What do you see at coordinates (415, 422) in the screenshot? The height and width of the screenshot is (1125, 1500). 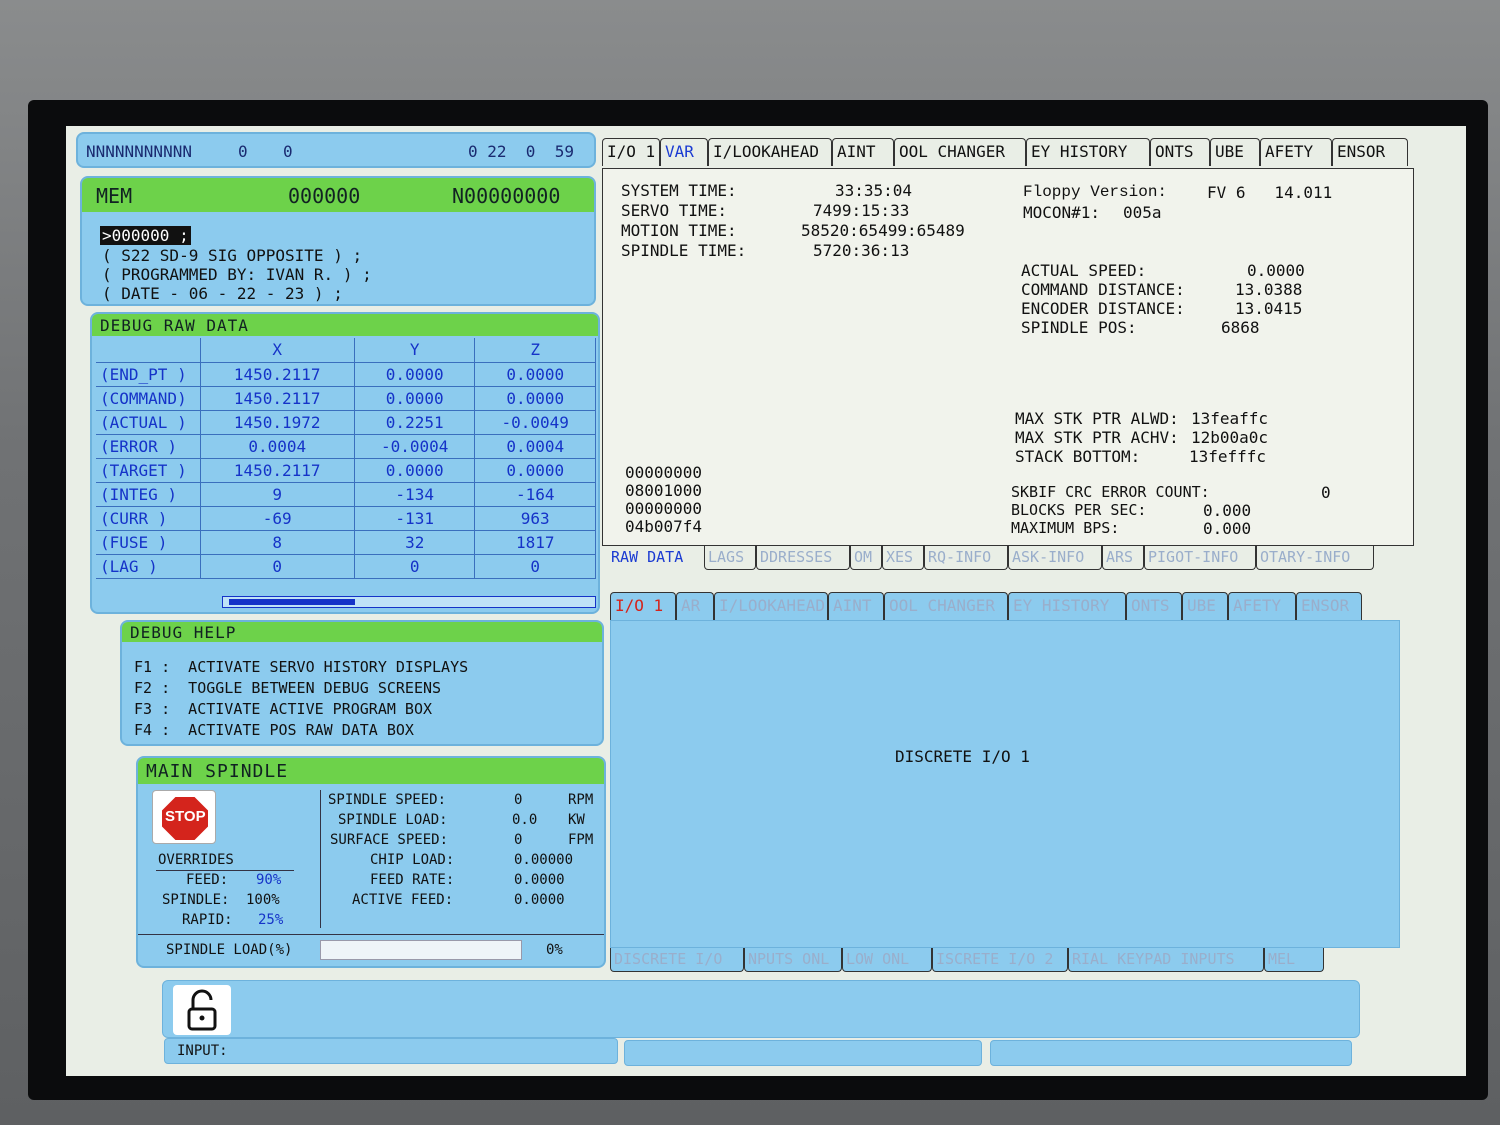 I see `cell-y: 0.2251` at bounding box center [415, 422].